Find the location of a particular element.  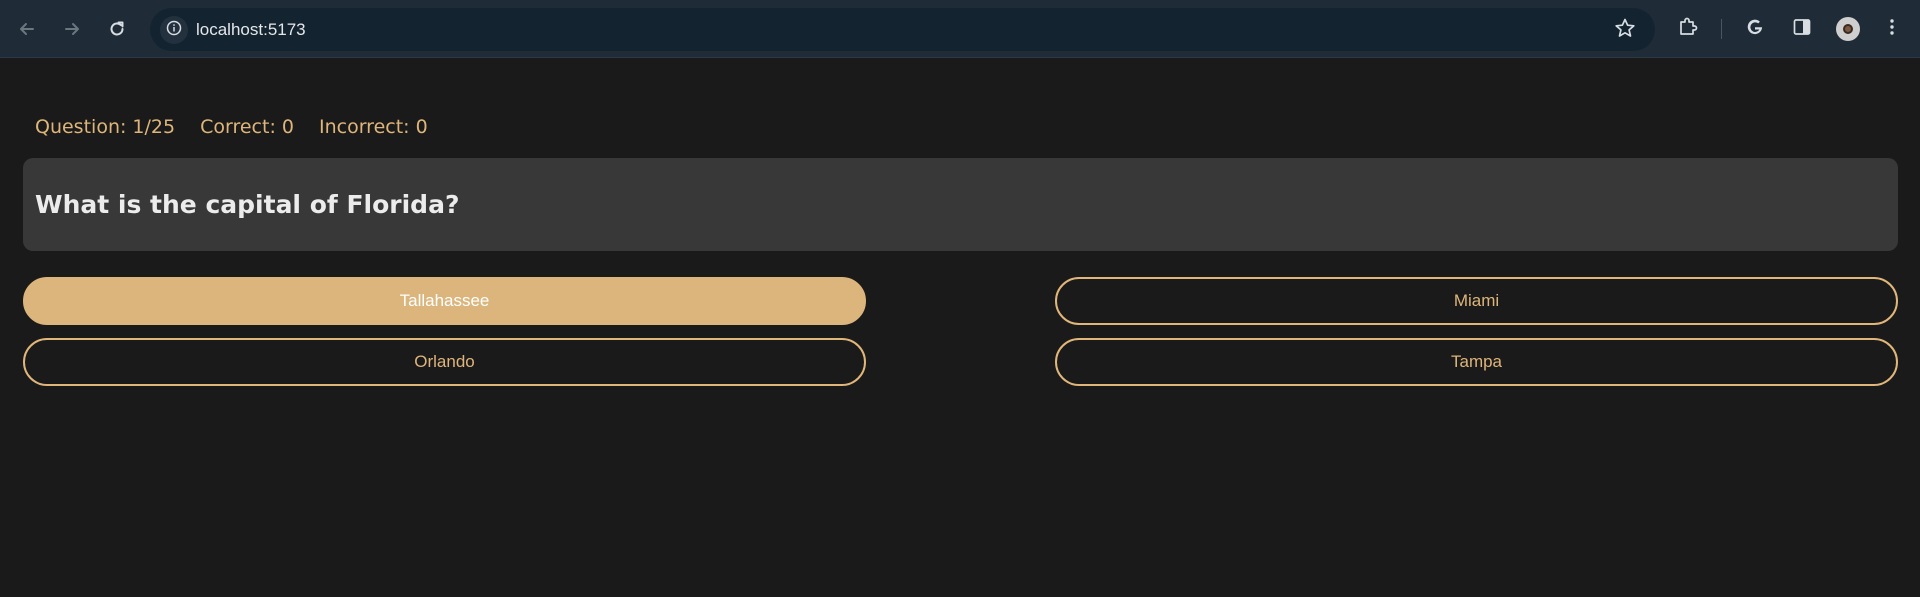

incorrect-counter: Incorrect: 0 is located at coordinates (373, 127).